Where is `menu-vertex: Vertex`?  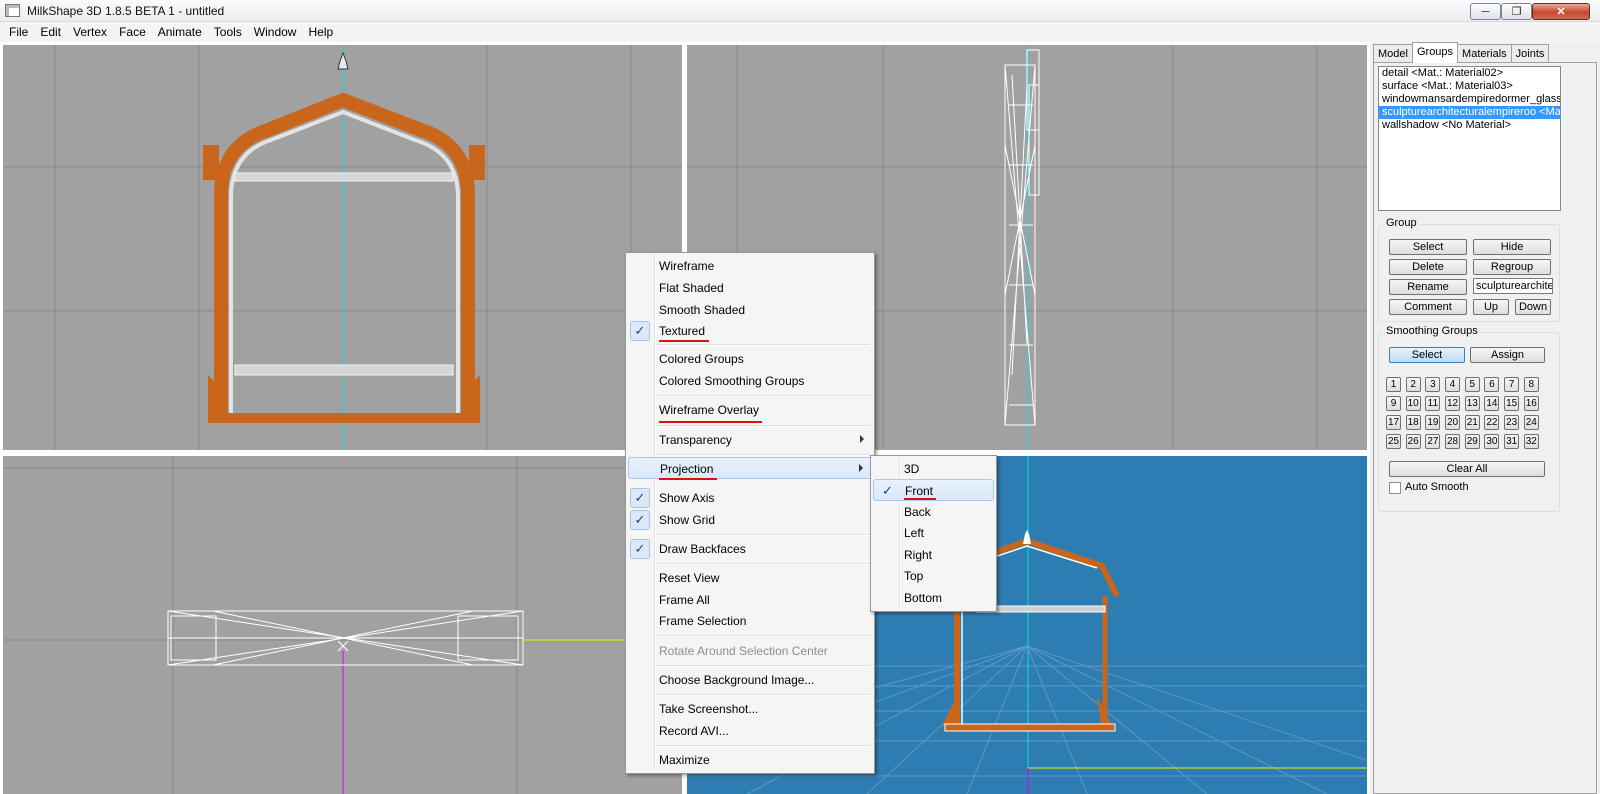 menu-vertex: Vertex is located at coordinates (90, 32).